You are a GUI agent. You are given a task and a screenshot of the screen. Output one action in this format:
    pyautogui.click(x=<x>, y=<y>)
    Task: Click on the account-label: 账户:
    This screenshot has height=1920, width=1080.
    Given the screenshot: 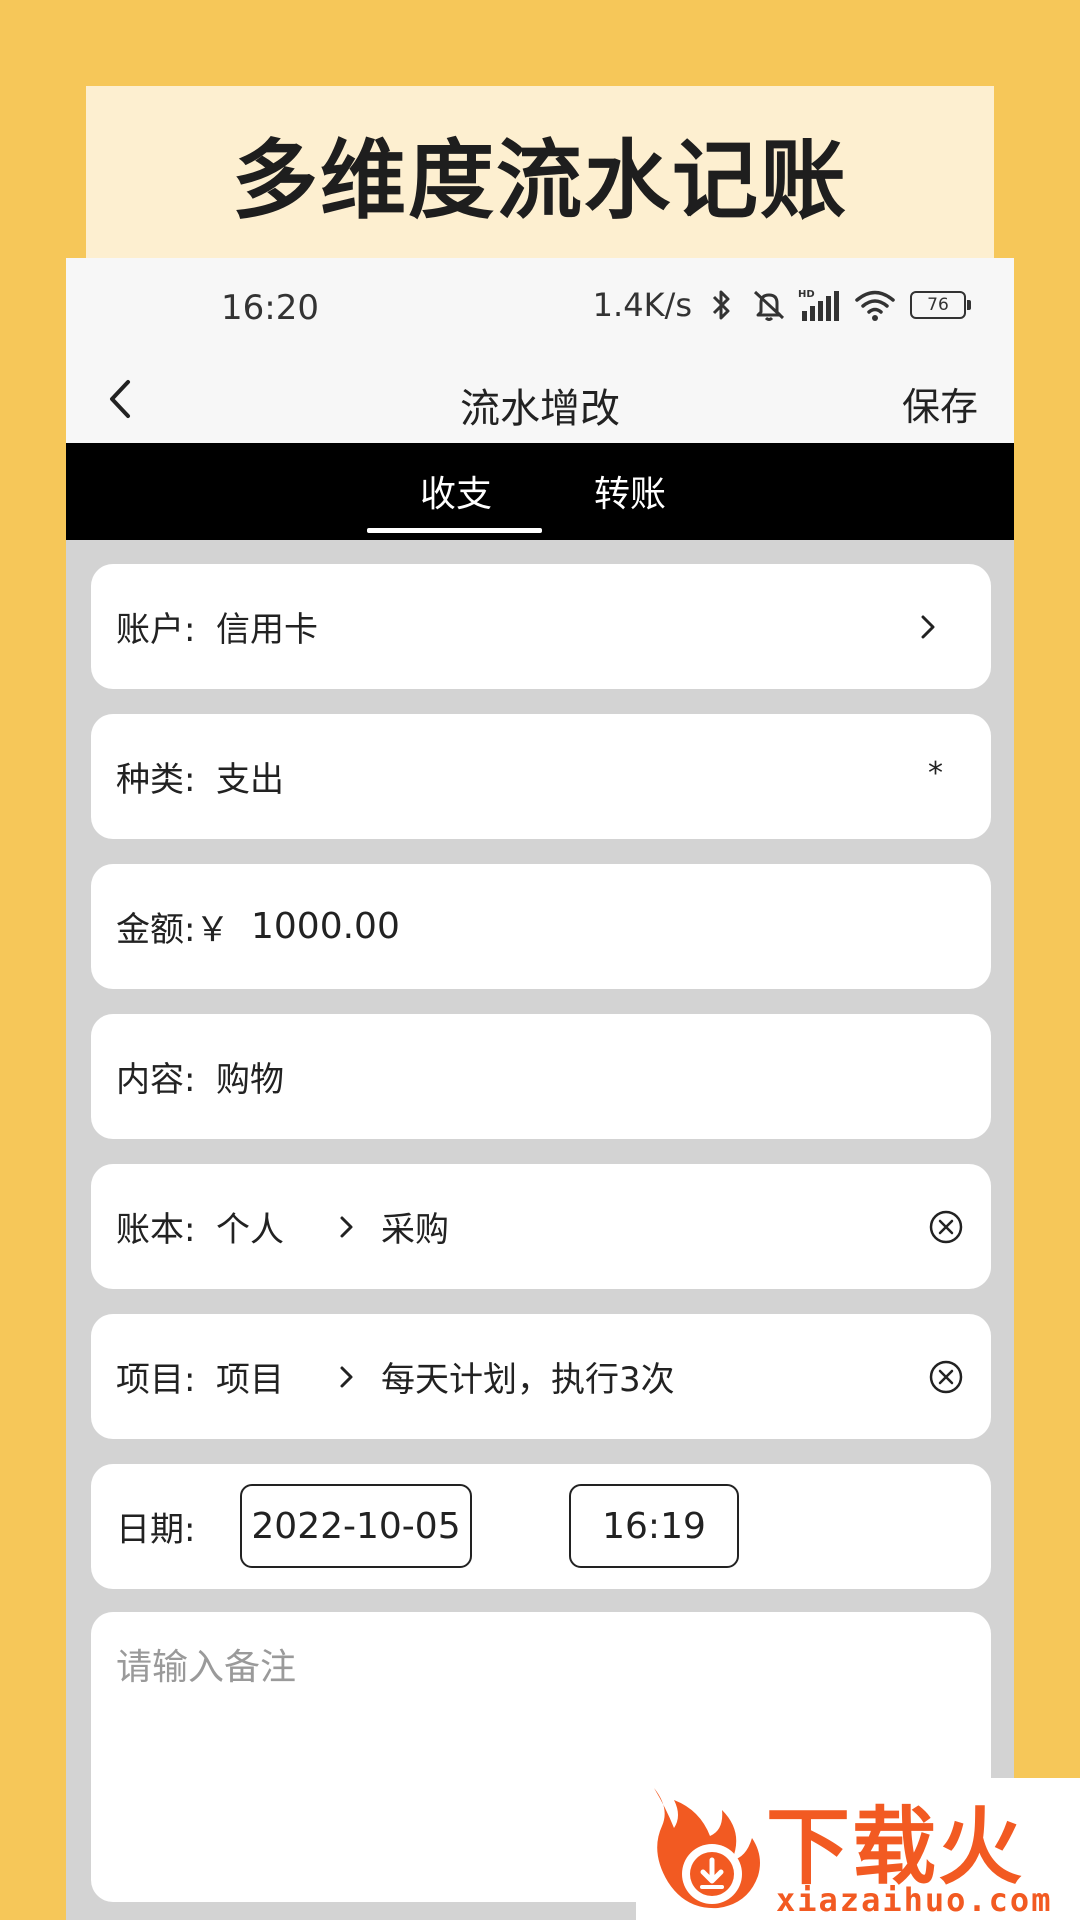 What is the action you would take?
    pyautogui.click(x=156, y=630)
    